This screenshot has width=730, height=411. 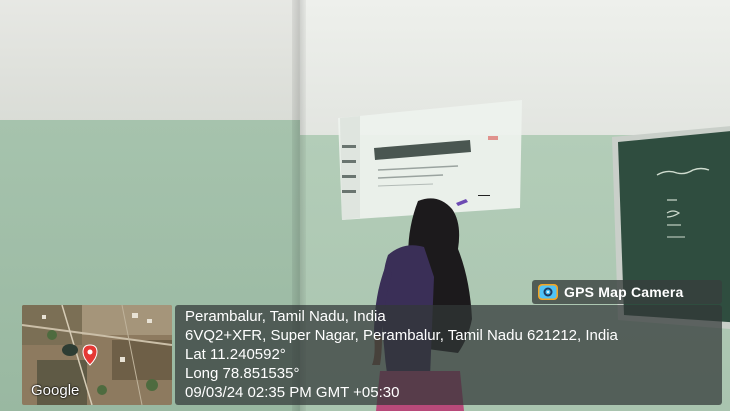 What do you see at coordinates (285, 316) in the screenshot?
I see `location-title: Perambalur, Tamil Nadu, India` at bounding box center [285, 316].